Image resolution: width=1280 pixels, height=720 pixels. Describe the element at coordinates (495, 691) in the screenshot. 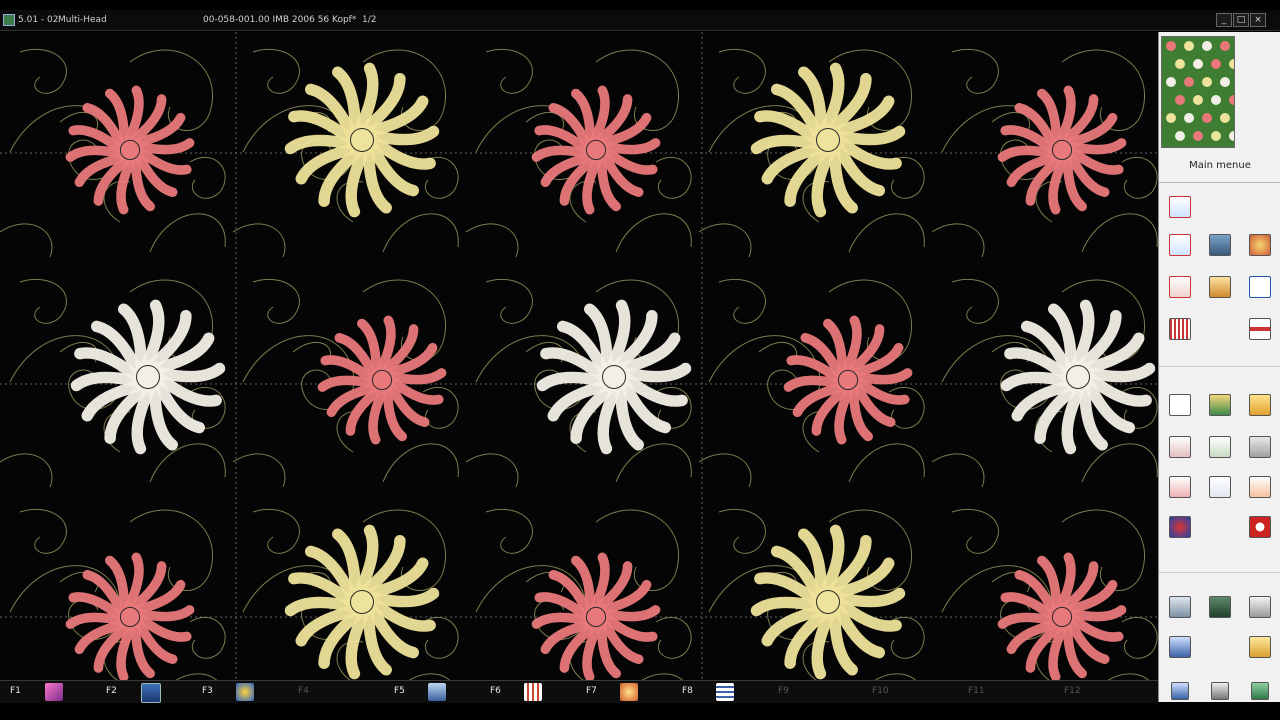

I see `fkey-f6: F6` at that location.